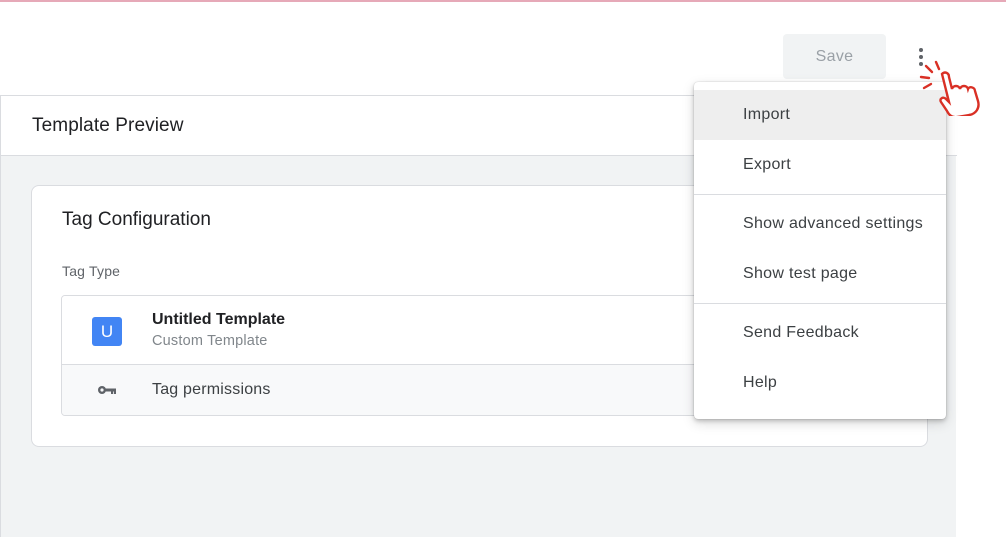  What do you see at coordinates (210, 341) in the screenshot?
I see `template-subtitle: Custom Template` at bounding box center [210, 341].